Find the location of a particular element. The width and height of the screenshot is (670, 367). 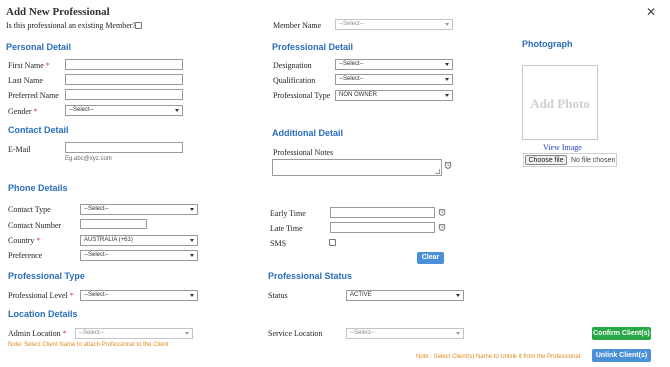

photo-placeholder: Add Photo is located at coordinates (560, 102).